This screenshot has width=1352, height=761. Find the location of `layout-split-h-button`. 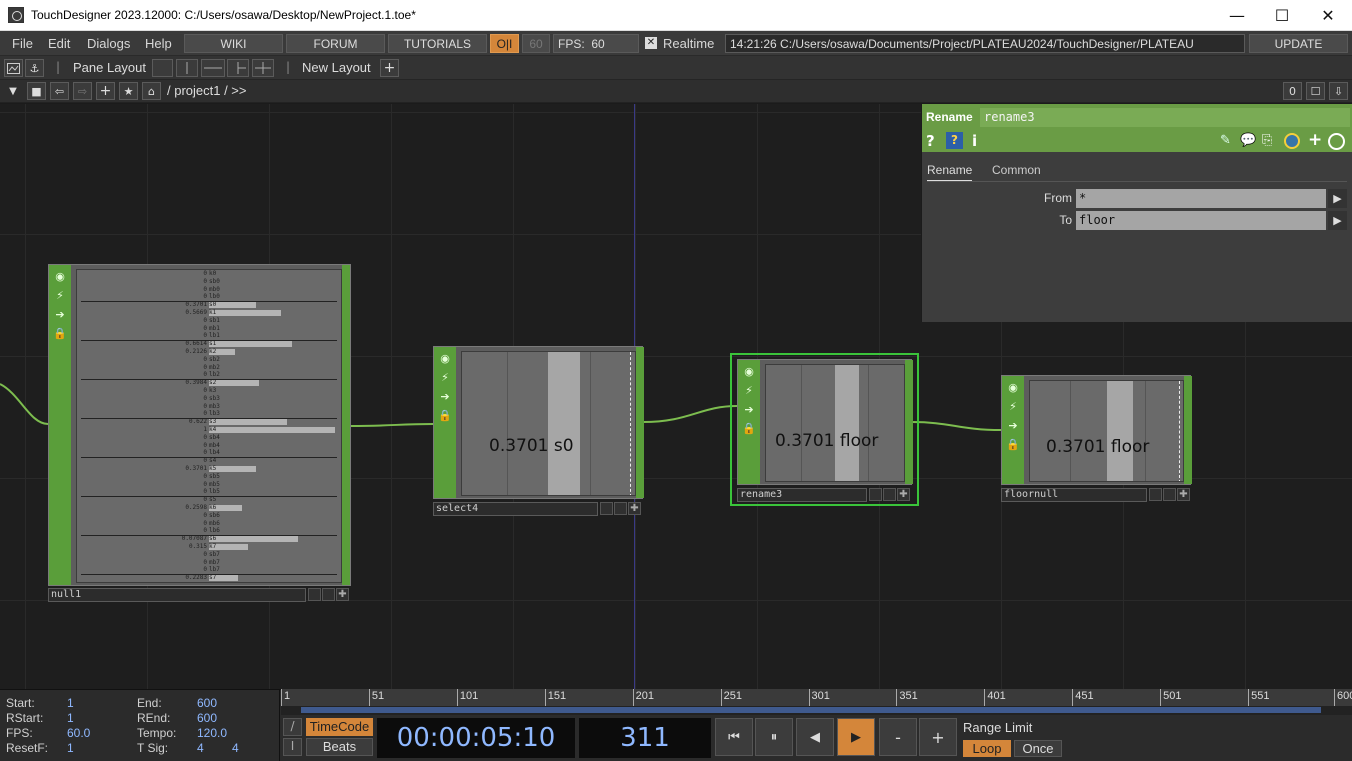

layout-split-h-button is located at coordinates (213, 68).